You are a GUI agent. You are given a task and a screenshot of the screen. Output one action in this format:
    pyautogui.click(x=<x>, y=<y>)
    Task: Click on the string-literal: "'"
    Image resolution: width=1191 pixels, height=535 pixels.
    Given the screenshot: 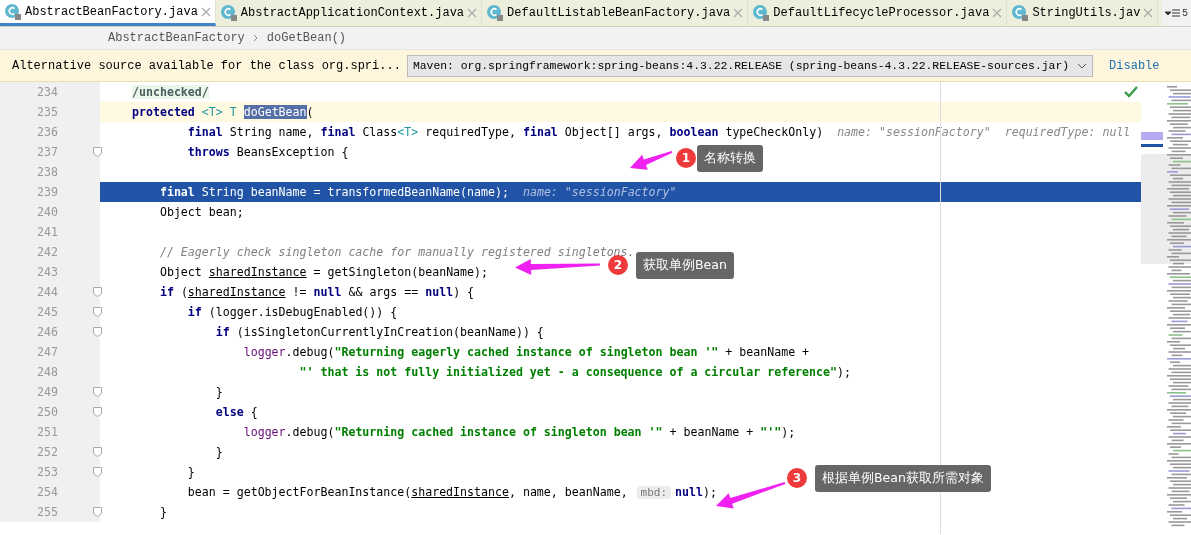 What is the action you would take?
    pyautogui.click(x=771, y=432)
    